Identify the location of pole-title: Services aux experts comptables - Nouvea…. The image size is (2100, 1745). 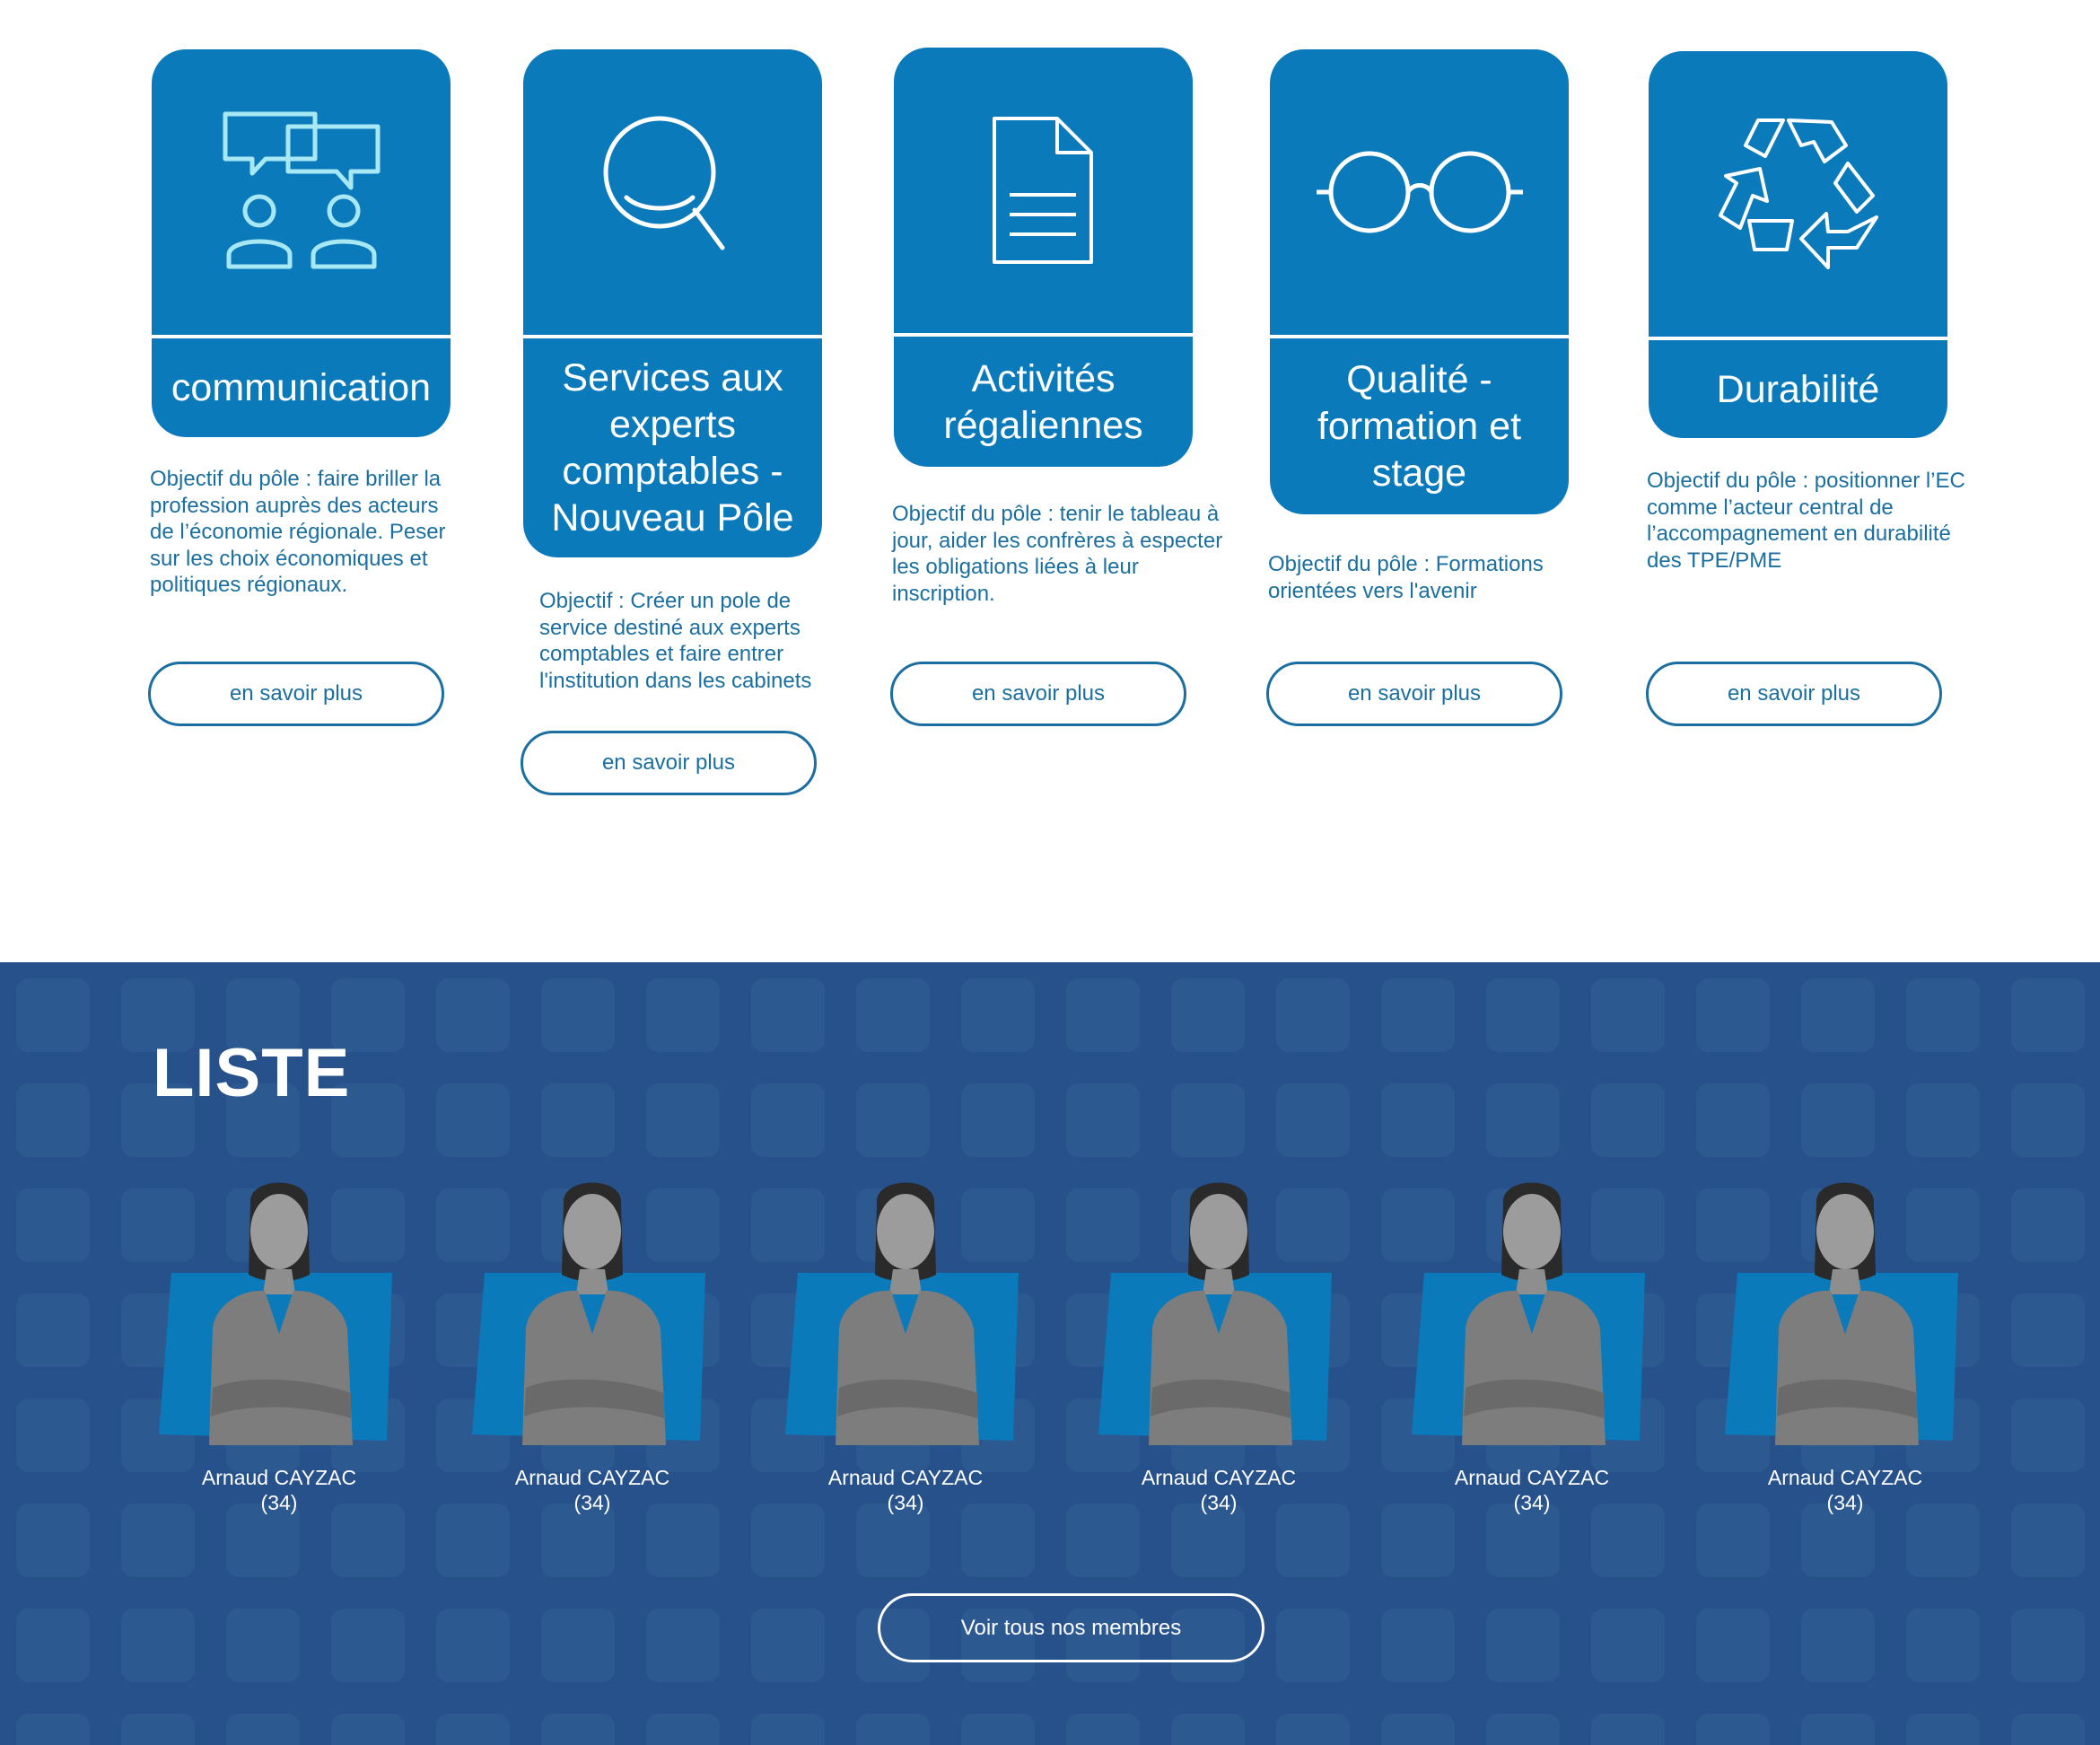
(672, 447).